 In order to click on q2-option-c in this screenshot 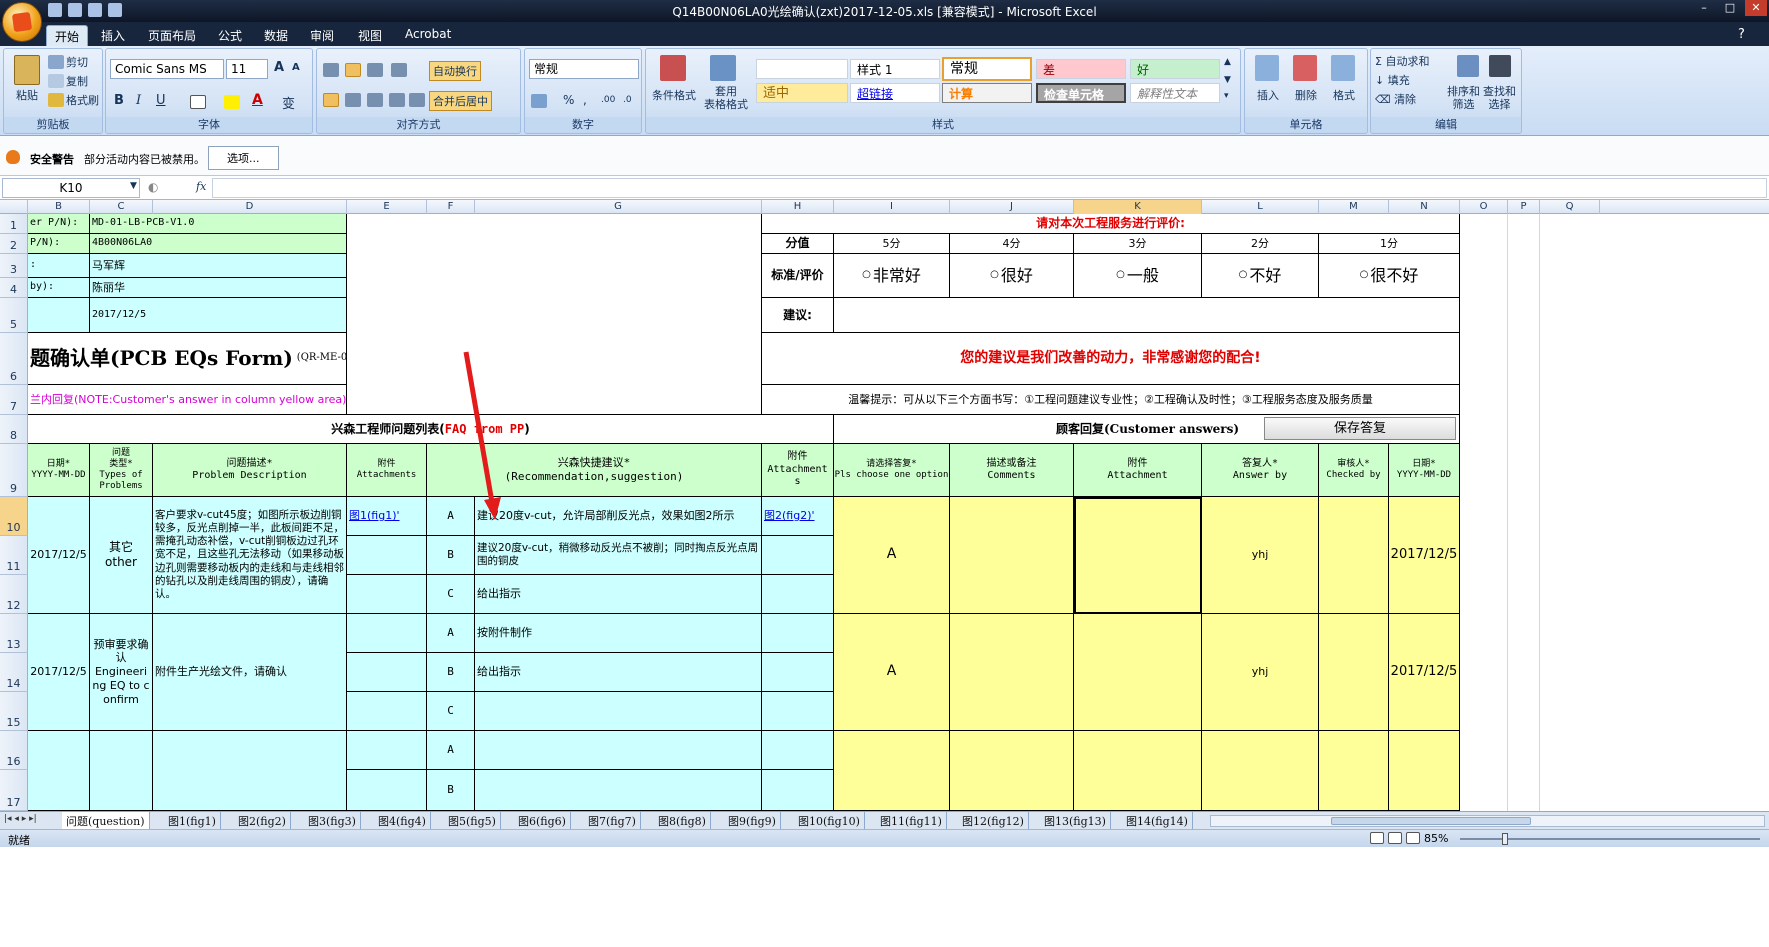, I will do `click(618, 711)`.